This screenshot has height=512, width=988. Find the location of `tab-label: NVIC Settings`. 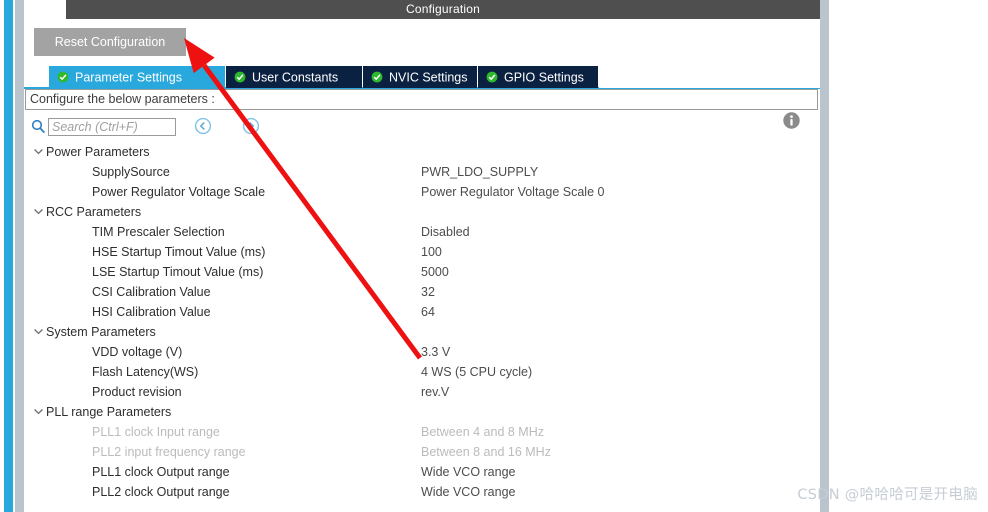

tab-label: NVIC Settings is located at coordinates (428, 77).